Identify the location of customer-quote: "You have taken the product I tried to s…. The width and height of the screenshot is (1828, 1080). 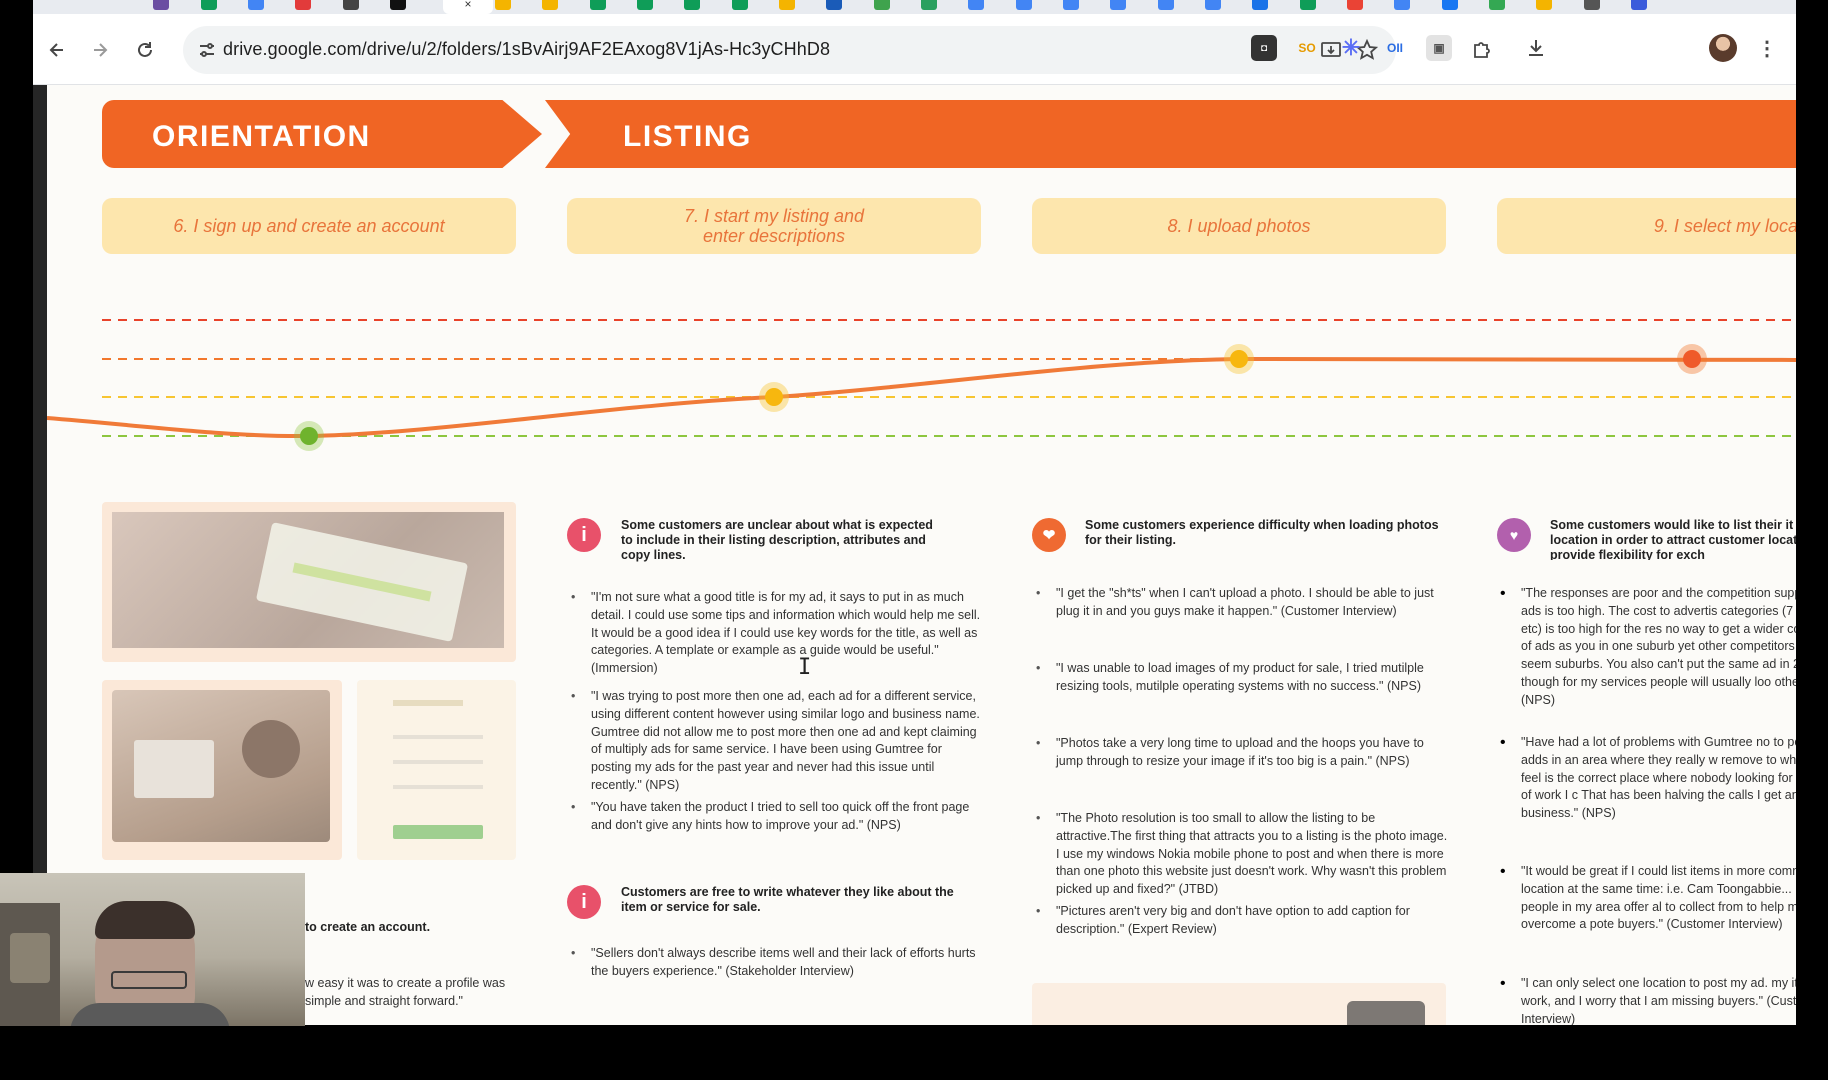
(778, 817).